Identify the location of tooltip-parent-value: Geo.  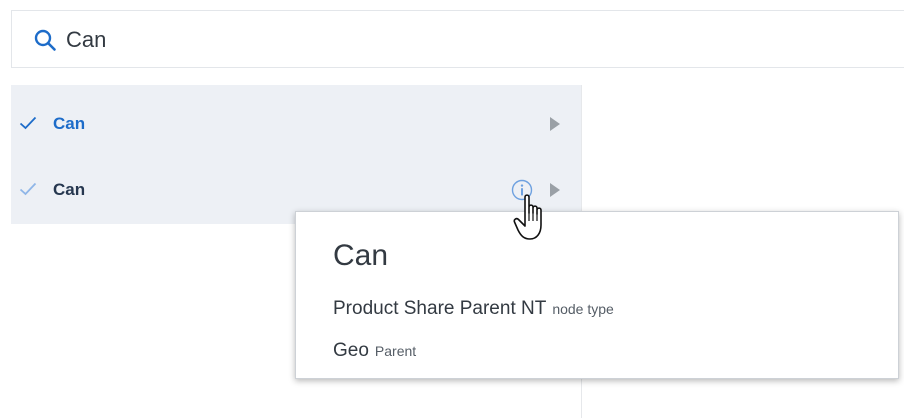
(351, 350).